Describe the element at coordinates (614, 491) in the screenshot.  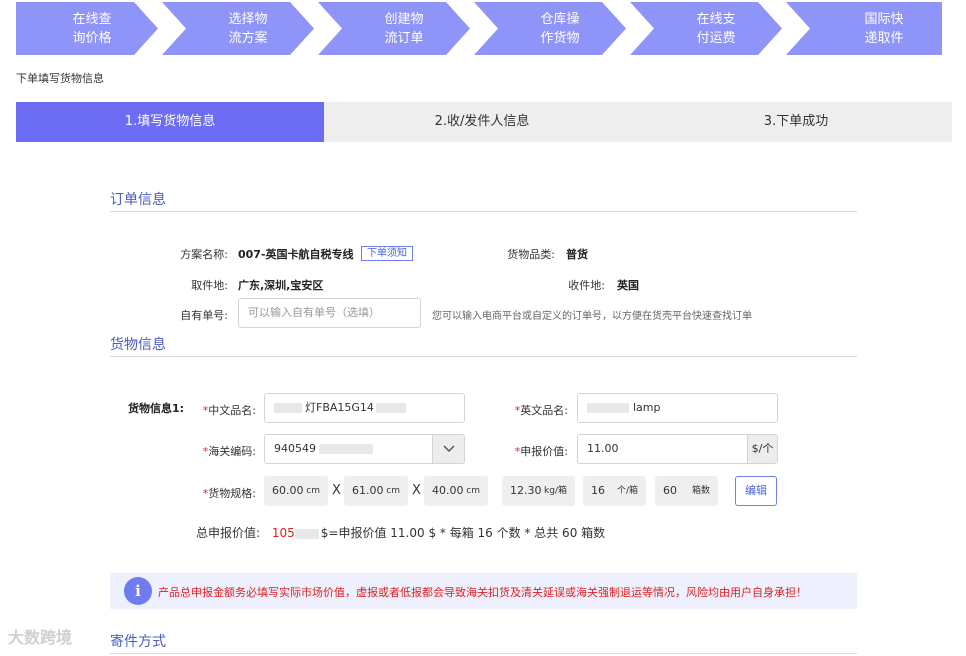
I see `per-box-input: 16 个/箱` at that location.